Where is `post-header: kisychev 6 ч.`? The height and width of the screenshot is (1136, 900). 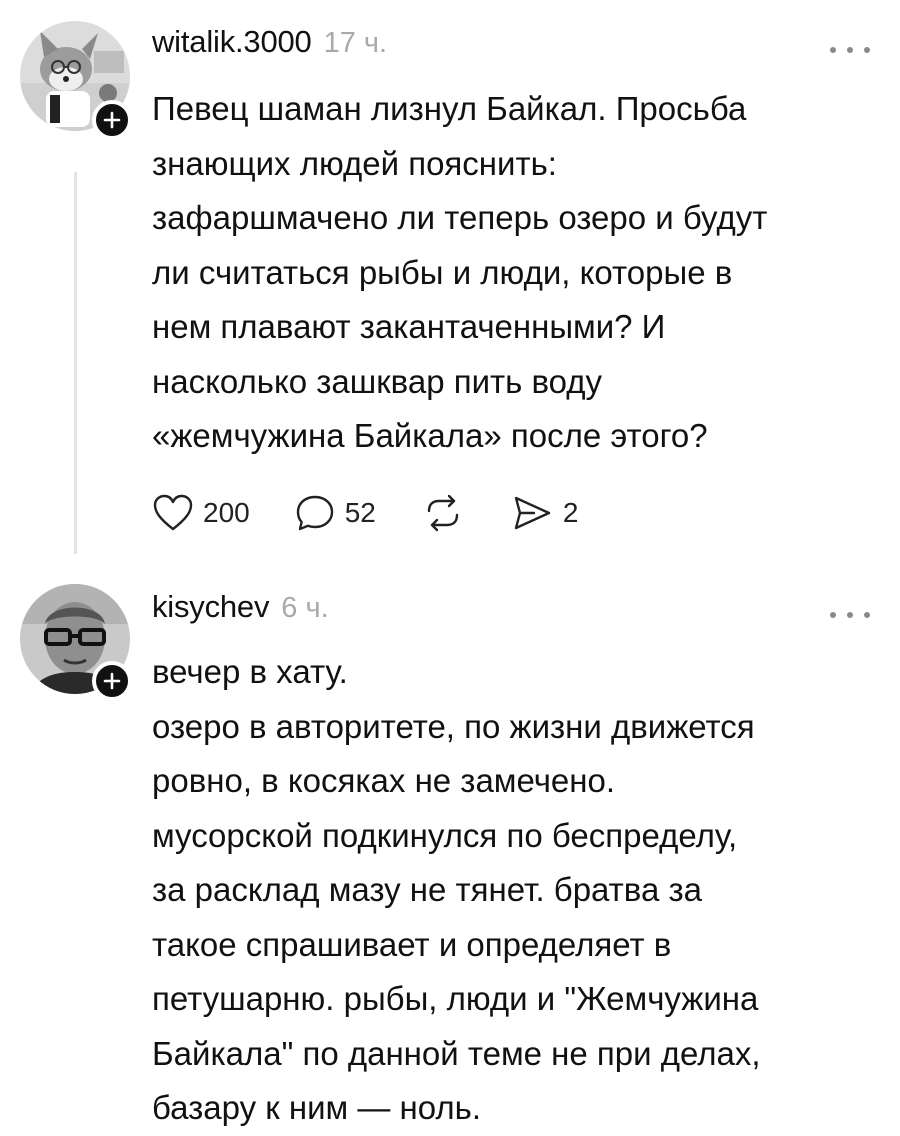
post-header: kisychev 6 ч. is located at coordinates (240, 611).